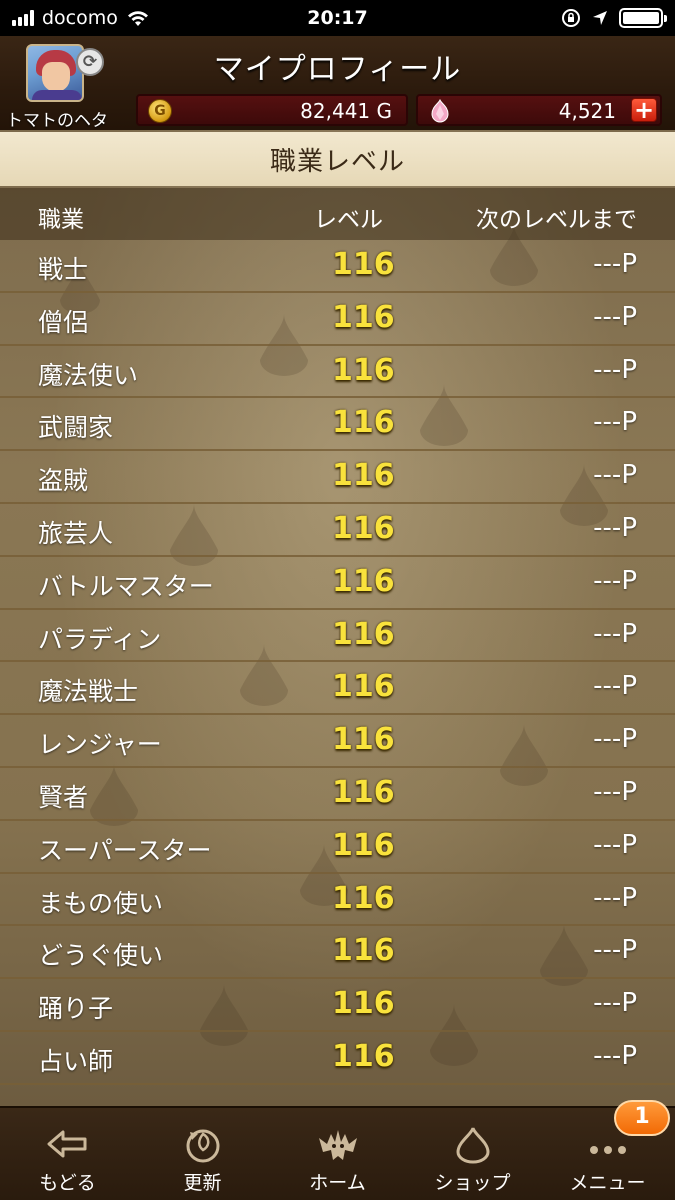 Image resolution: width=675 pixels, height=1200 pixels. I want to click on table-row: 旅芸人 116 ---P, so click(337, 530).